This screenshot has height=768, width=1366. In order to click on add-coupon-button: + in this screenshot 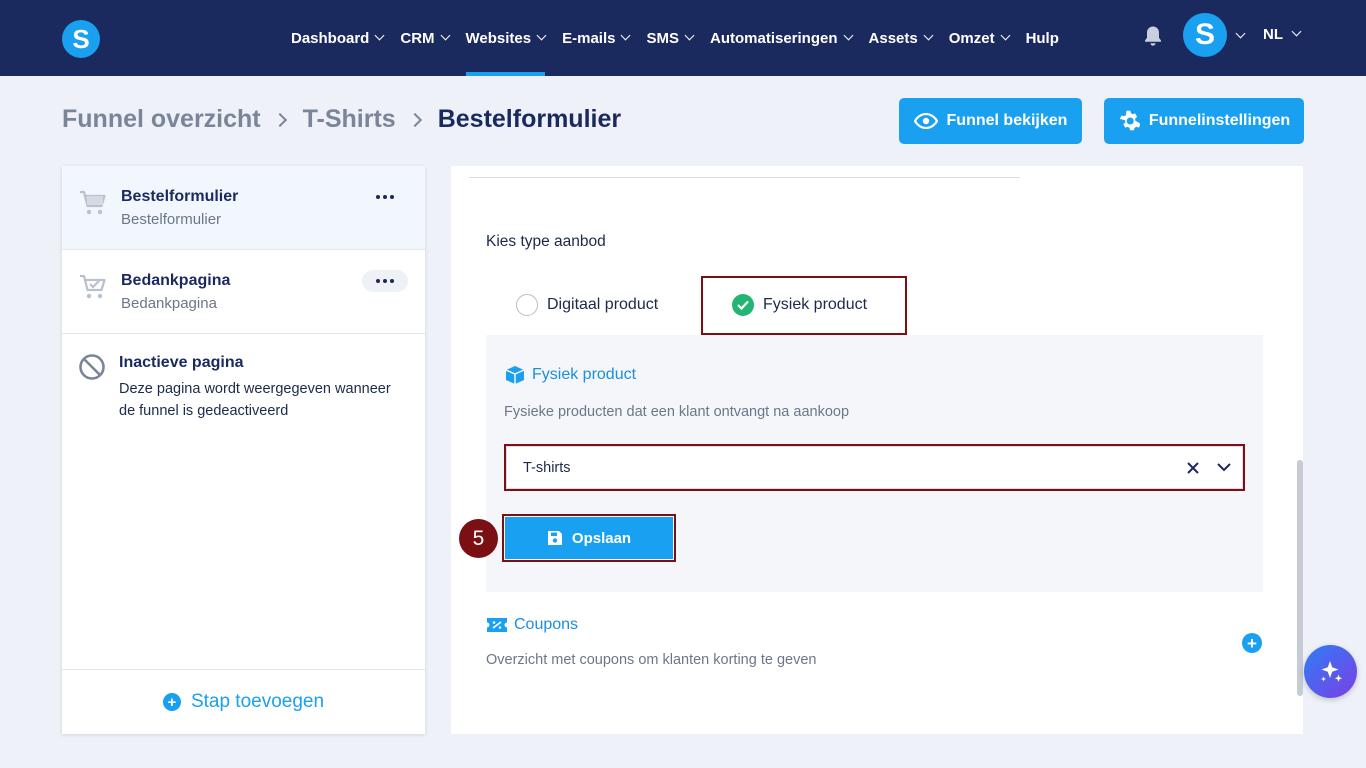, I will do `click(1252, 643)`.